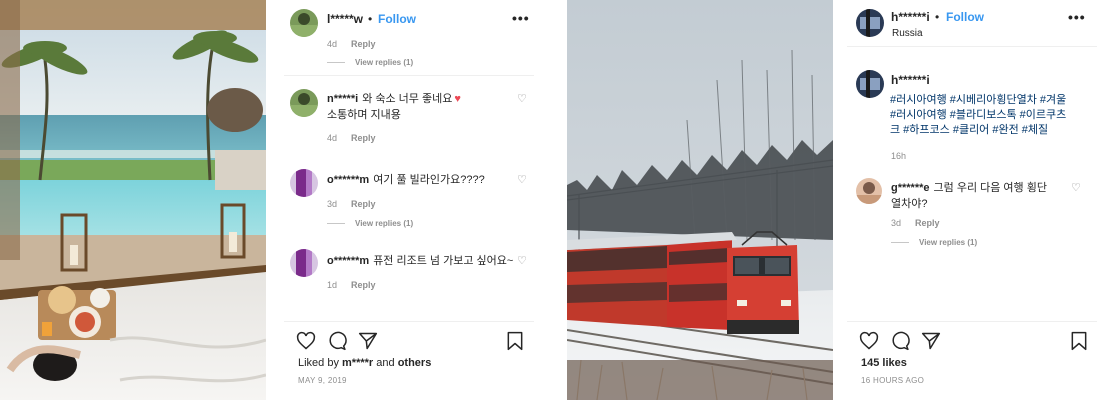 Image resolution: width=1100 pixels, height=400 pixels. Describe the element at coordinates (364, 115) in the screenshot. I see `comment-body-line2: 소통하며 지내용` at that location.